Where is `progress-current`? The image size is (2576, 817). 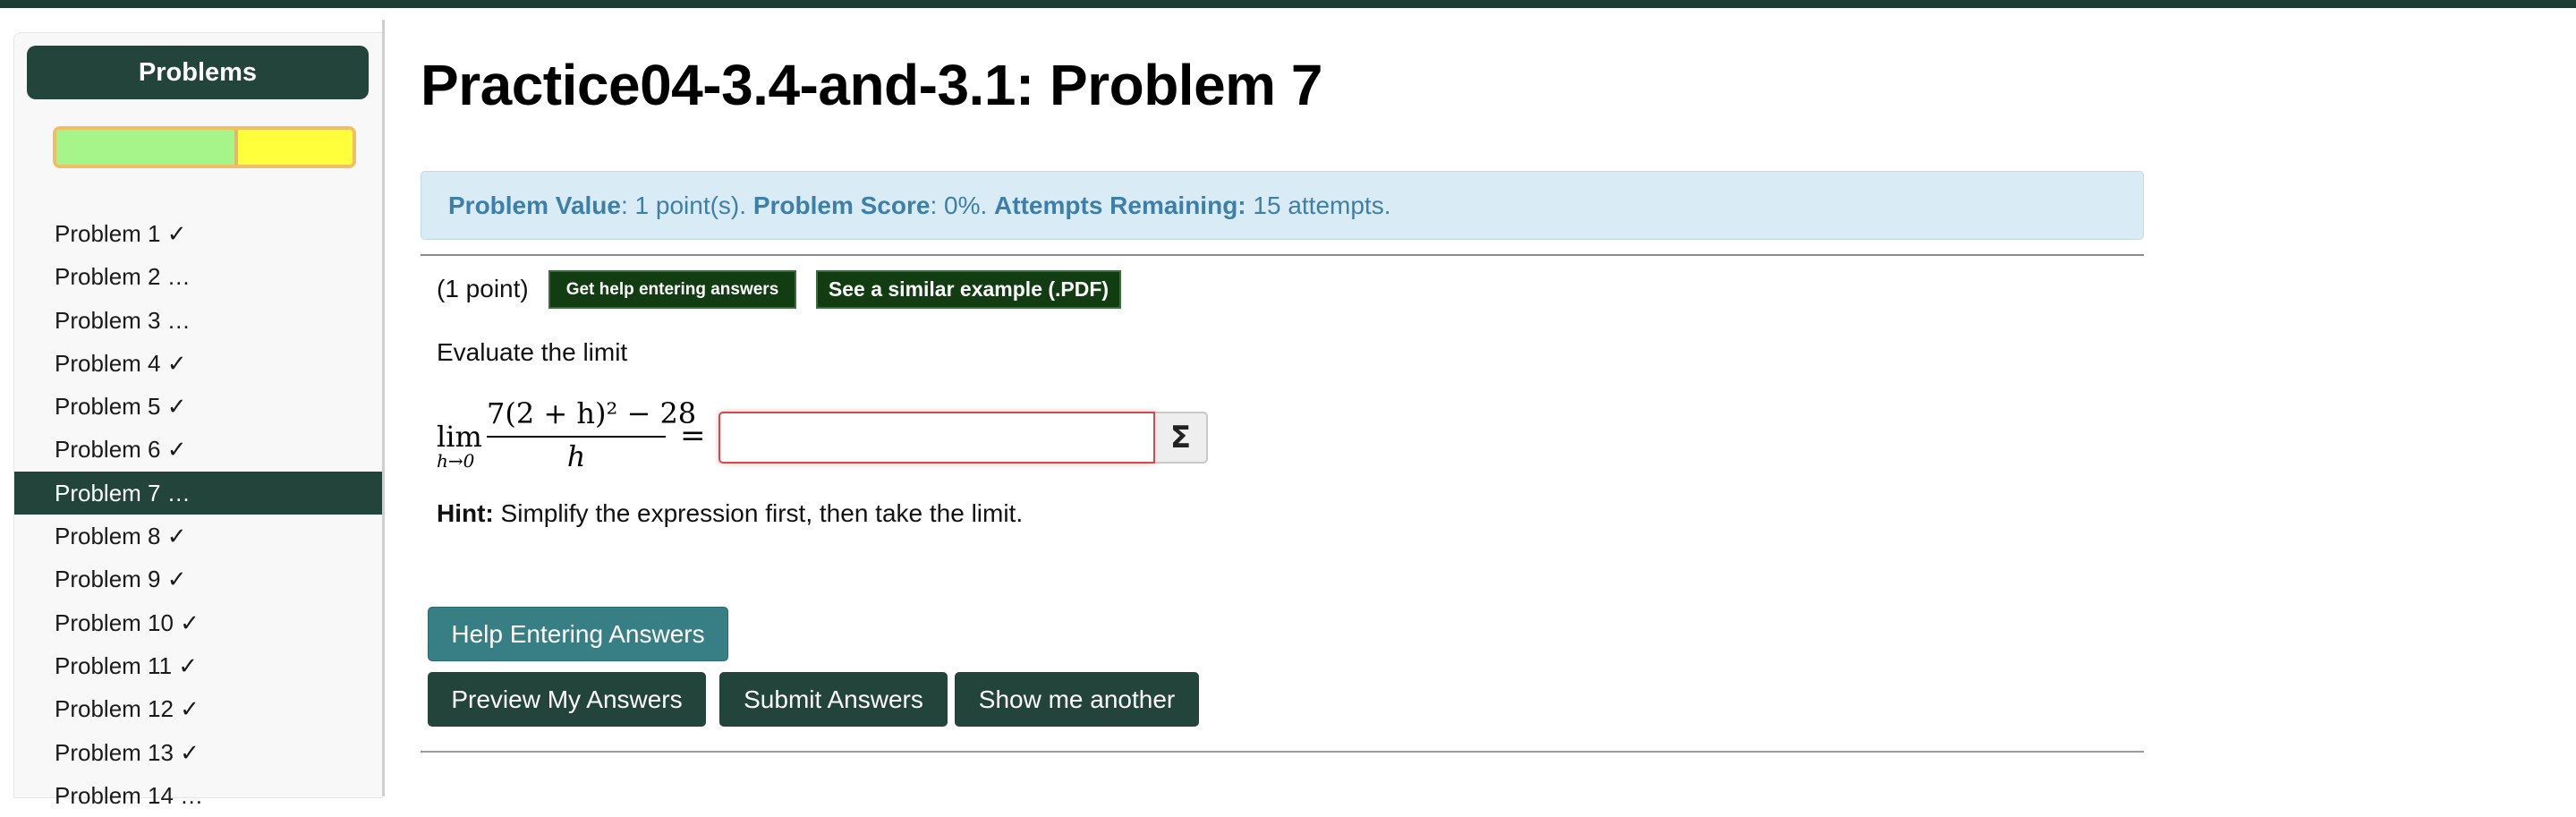 progress-current is located at coordinates (295, 147).